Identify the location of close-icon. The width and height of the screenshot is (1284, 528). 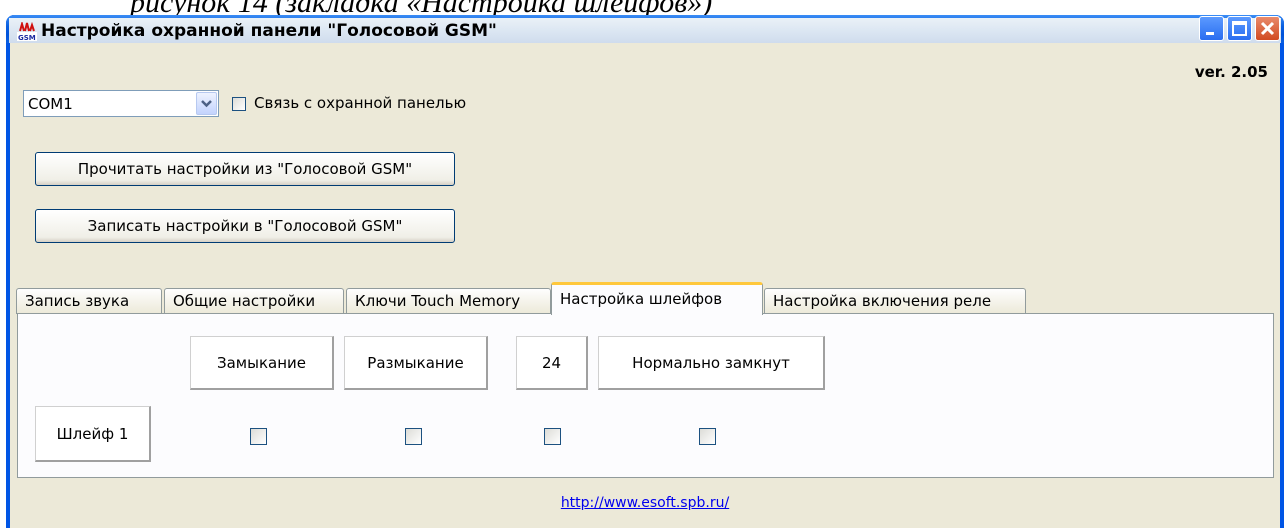
(1267, 28).